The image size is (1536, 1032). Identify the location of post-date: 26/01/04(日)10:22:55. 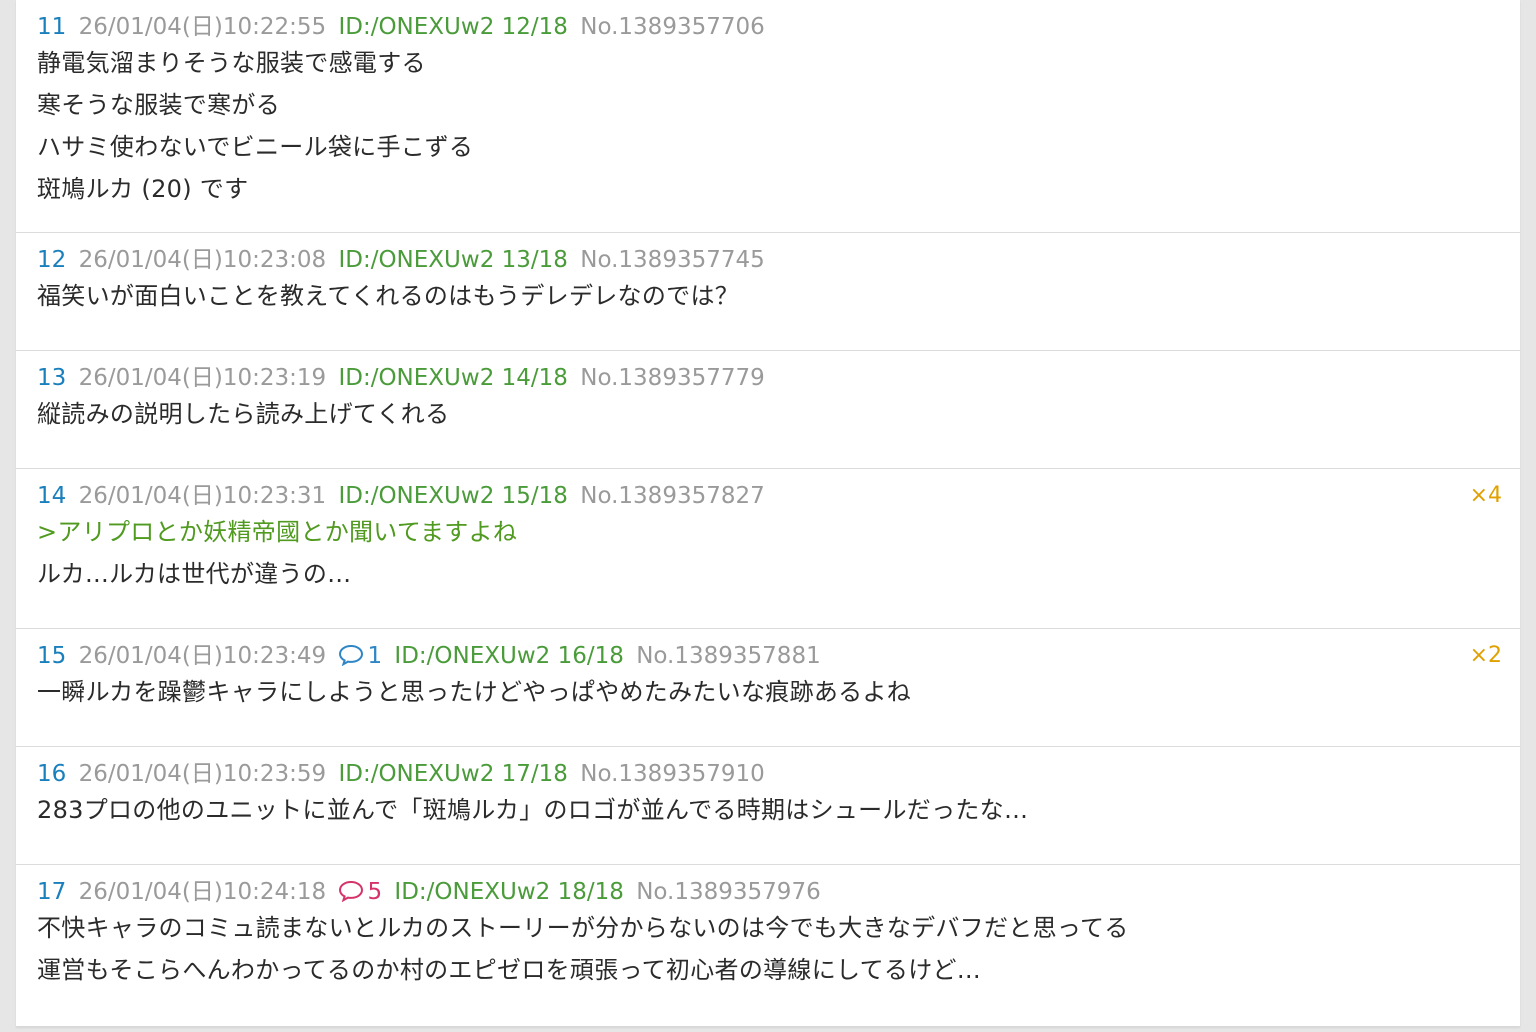
(202, 27).